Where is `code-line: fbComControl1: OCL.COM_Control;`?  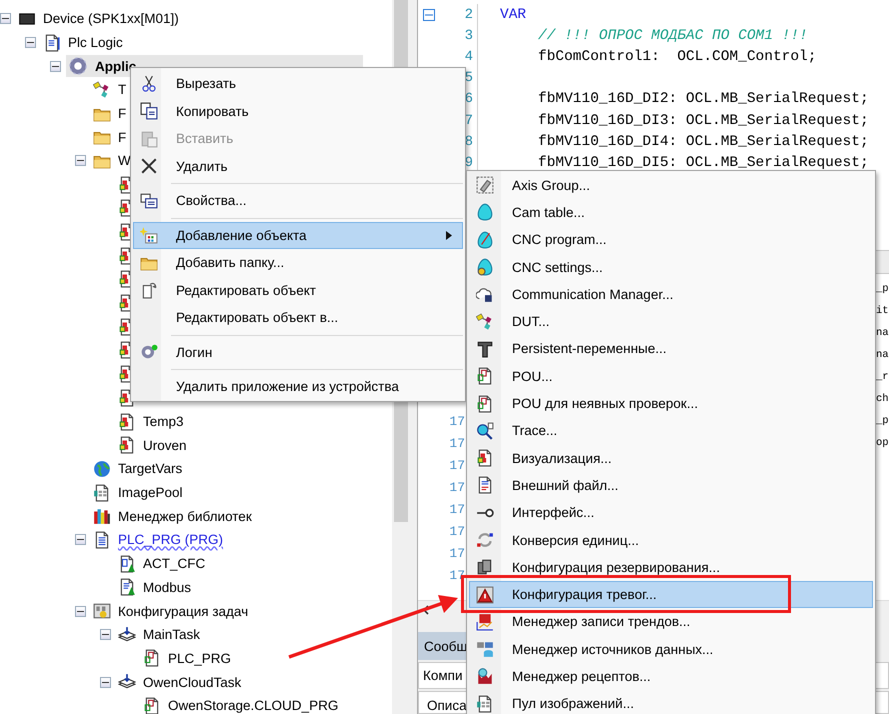 code-line: fbComControl1: OCL.COM_Control; is located at coordinates (677, 56).